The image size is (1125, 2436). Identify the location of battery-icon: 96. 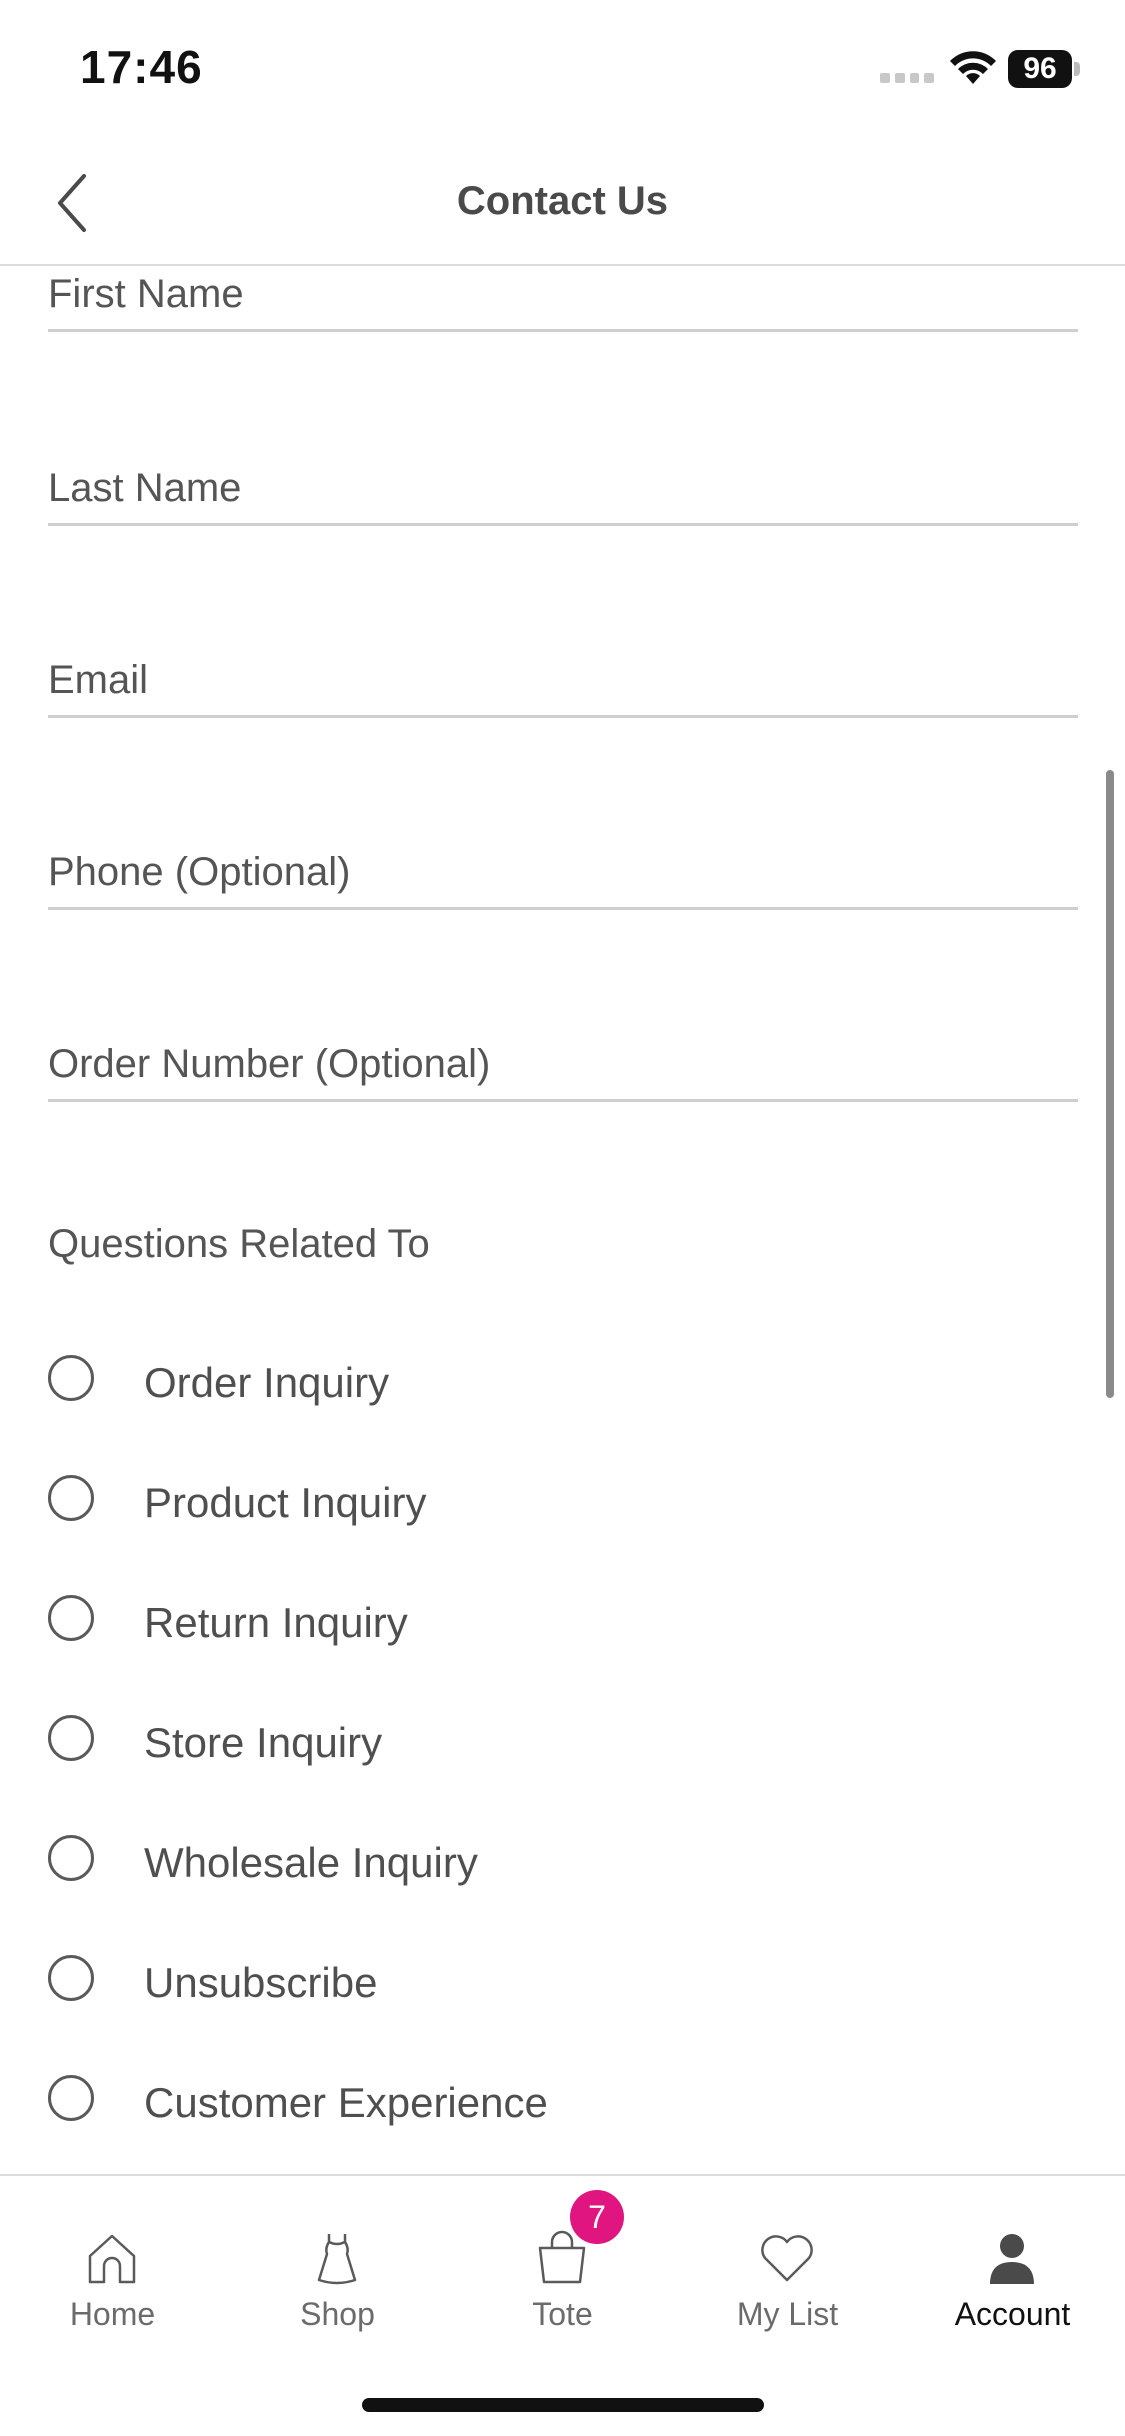
(1044, 69).